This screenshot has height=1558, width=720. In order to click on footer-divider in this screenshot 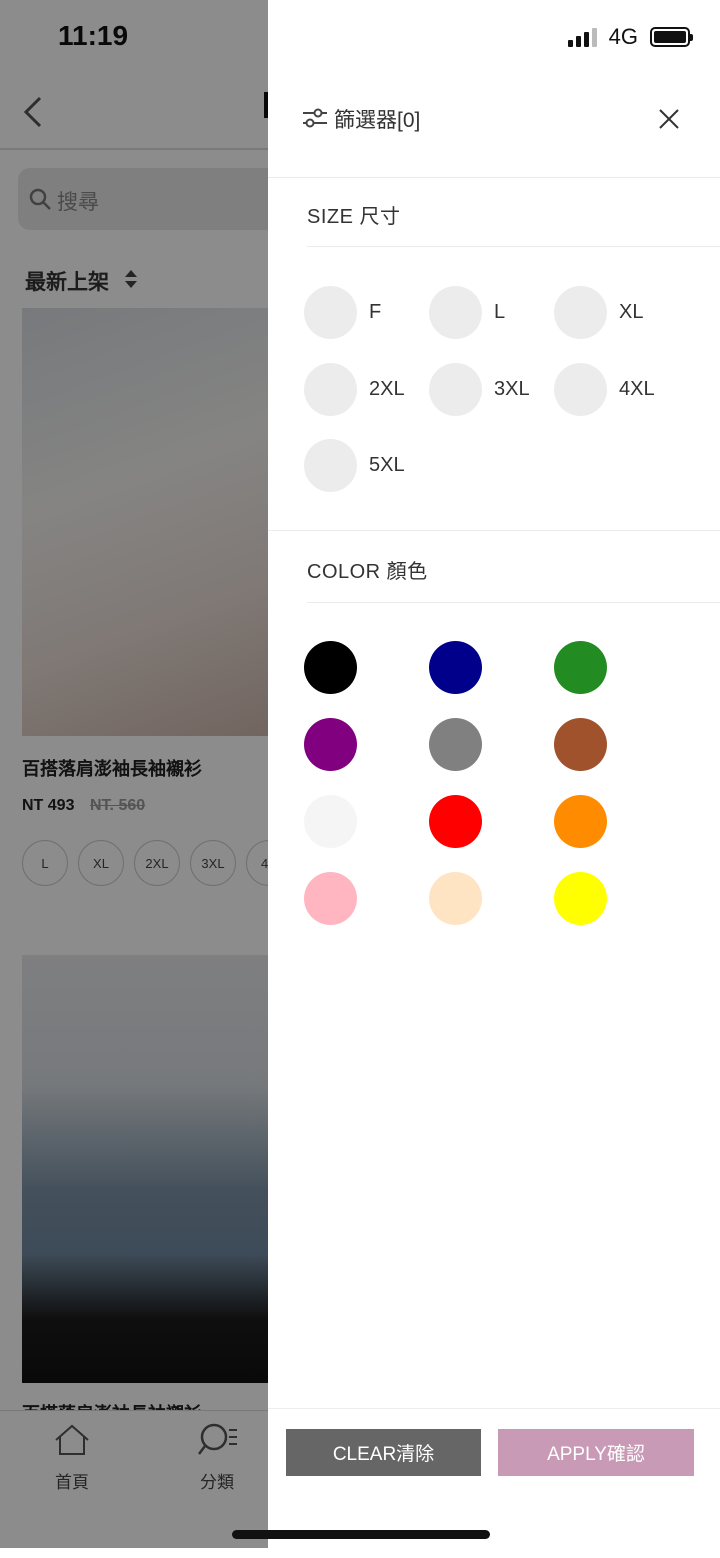, I will do `click(494, 1408)`.